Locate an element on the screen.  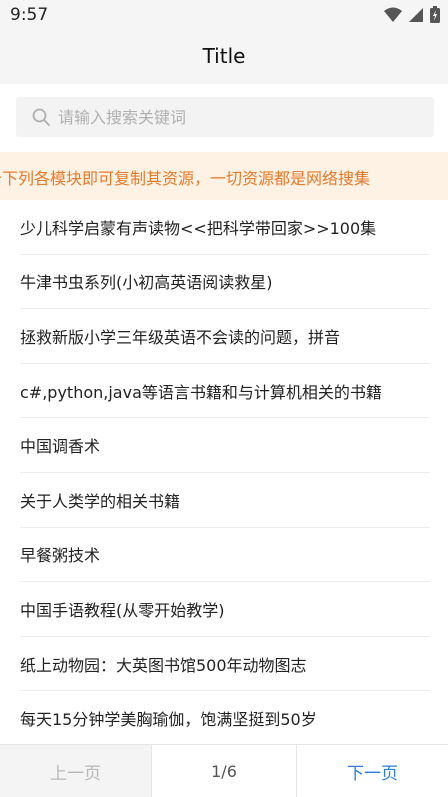
status-bar: 9:57 is located at coordinates (224, 15).